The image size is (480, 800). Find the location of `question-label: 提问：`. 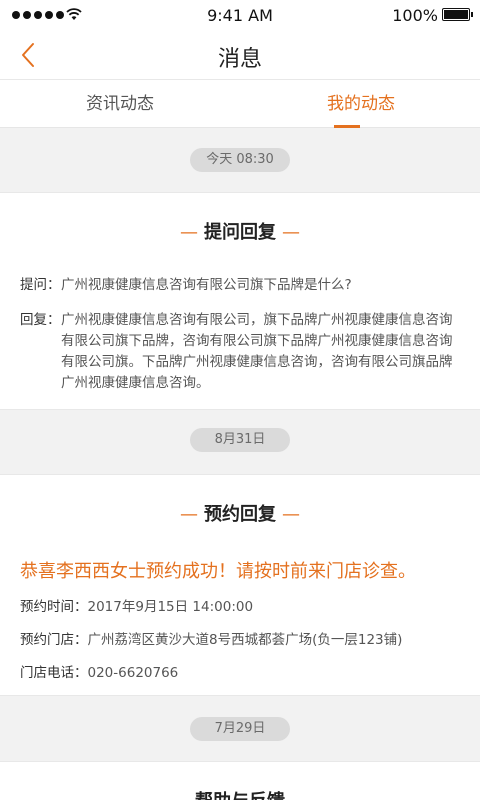

question-label: 提问： is located at coordinates (40, 285).